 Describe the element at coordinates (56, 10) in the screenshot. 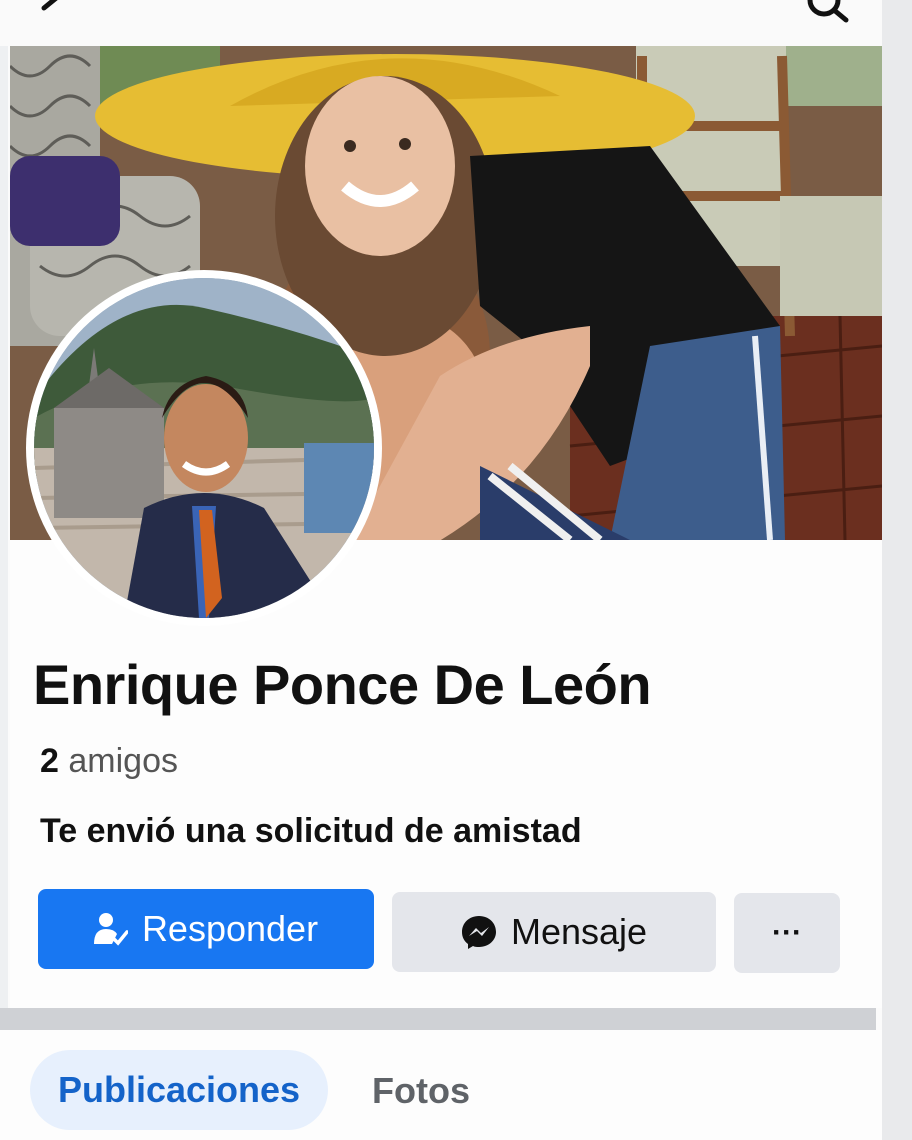

I see `back-arrow-icon` at that location.